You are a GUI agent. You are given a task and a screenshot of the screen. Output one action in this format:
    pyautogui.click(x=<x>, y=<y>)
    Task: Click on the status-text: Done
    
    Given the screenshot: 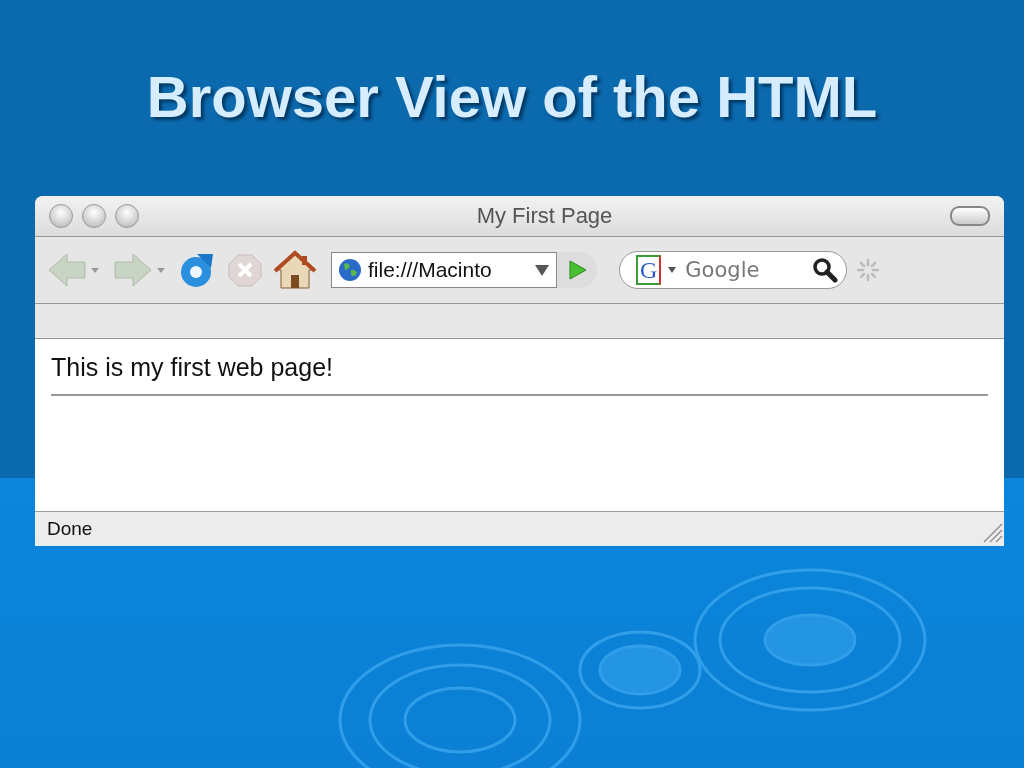 What is the action you would take?
    pyautogui.click(x=70, y=529)
    